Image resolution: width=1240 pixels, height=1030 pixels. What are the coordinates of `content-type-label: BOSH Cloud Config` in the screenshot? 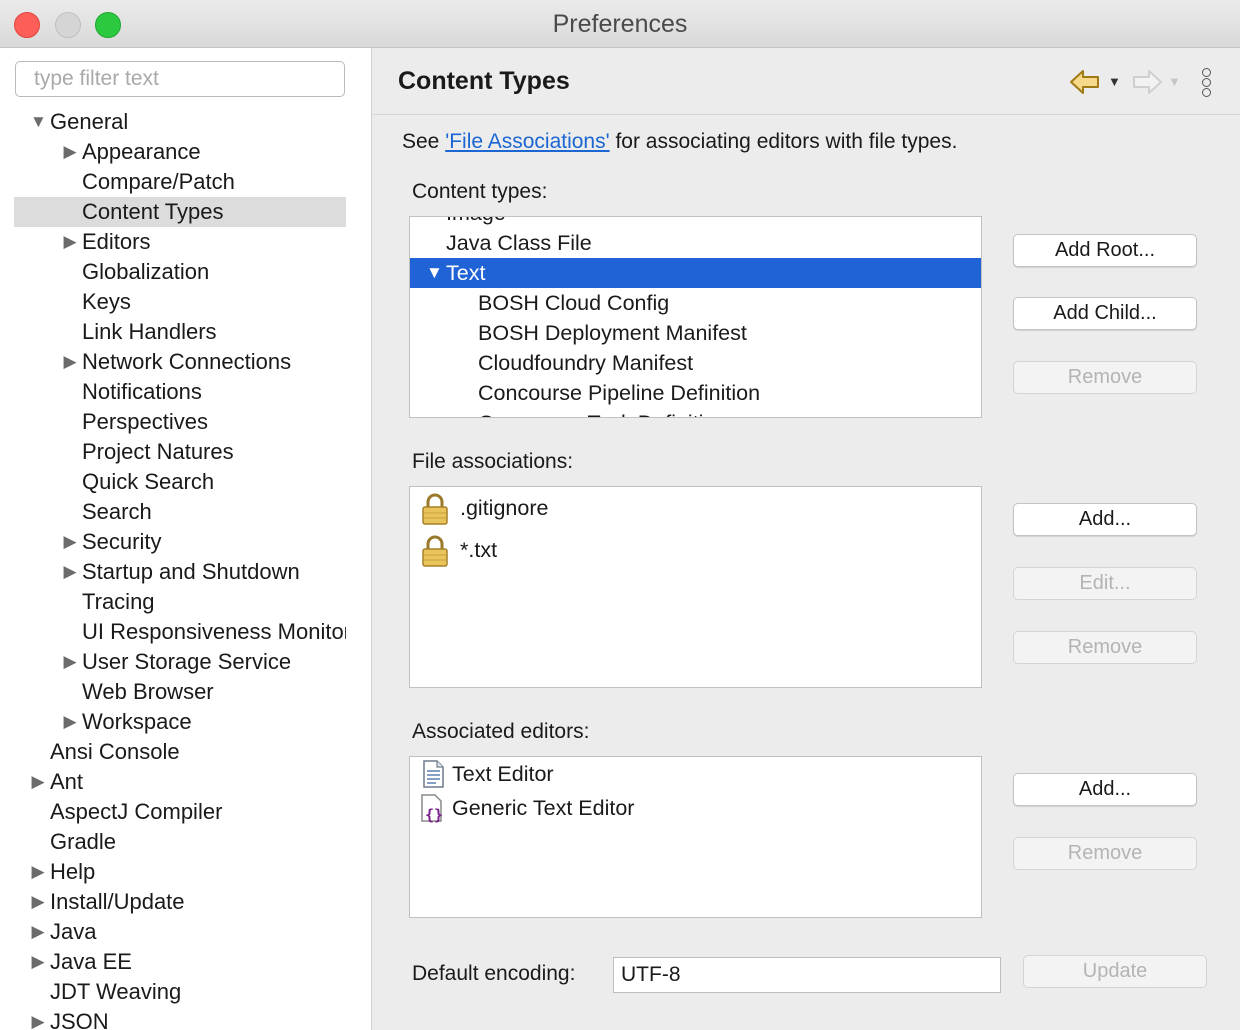 It's located at (574, 303).